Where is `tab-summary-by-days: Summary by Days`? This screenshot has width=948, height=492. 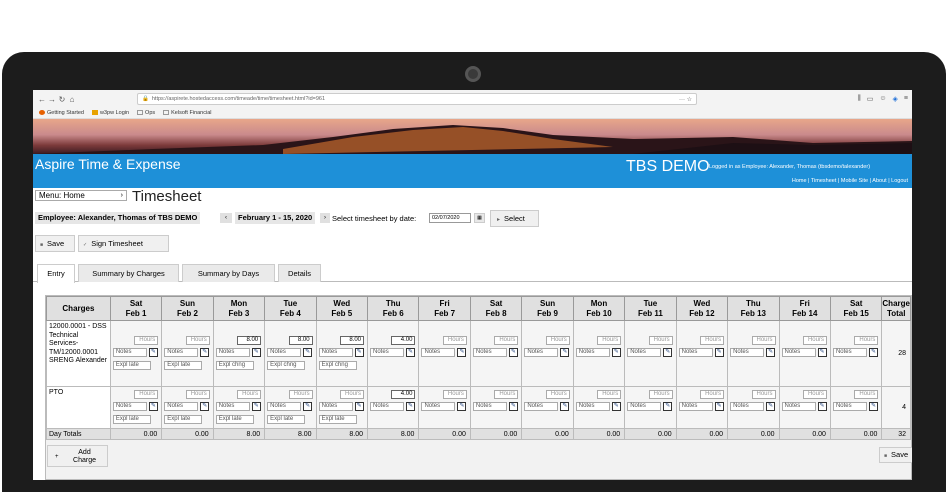
tab-summary-by-days: Summary by Days is located at coordinates (228, 273).